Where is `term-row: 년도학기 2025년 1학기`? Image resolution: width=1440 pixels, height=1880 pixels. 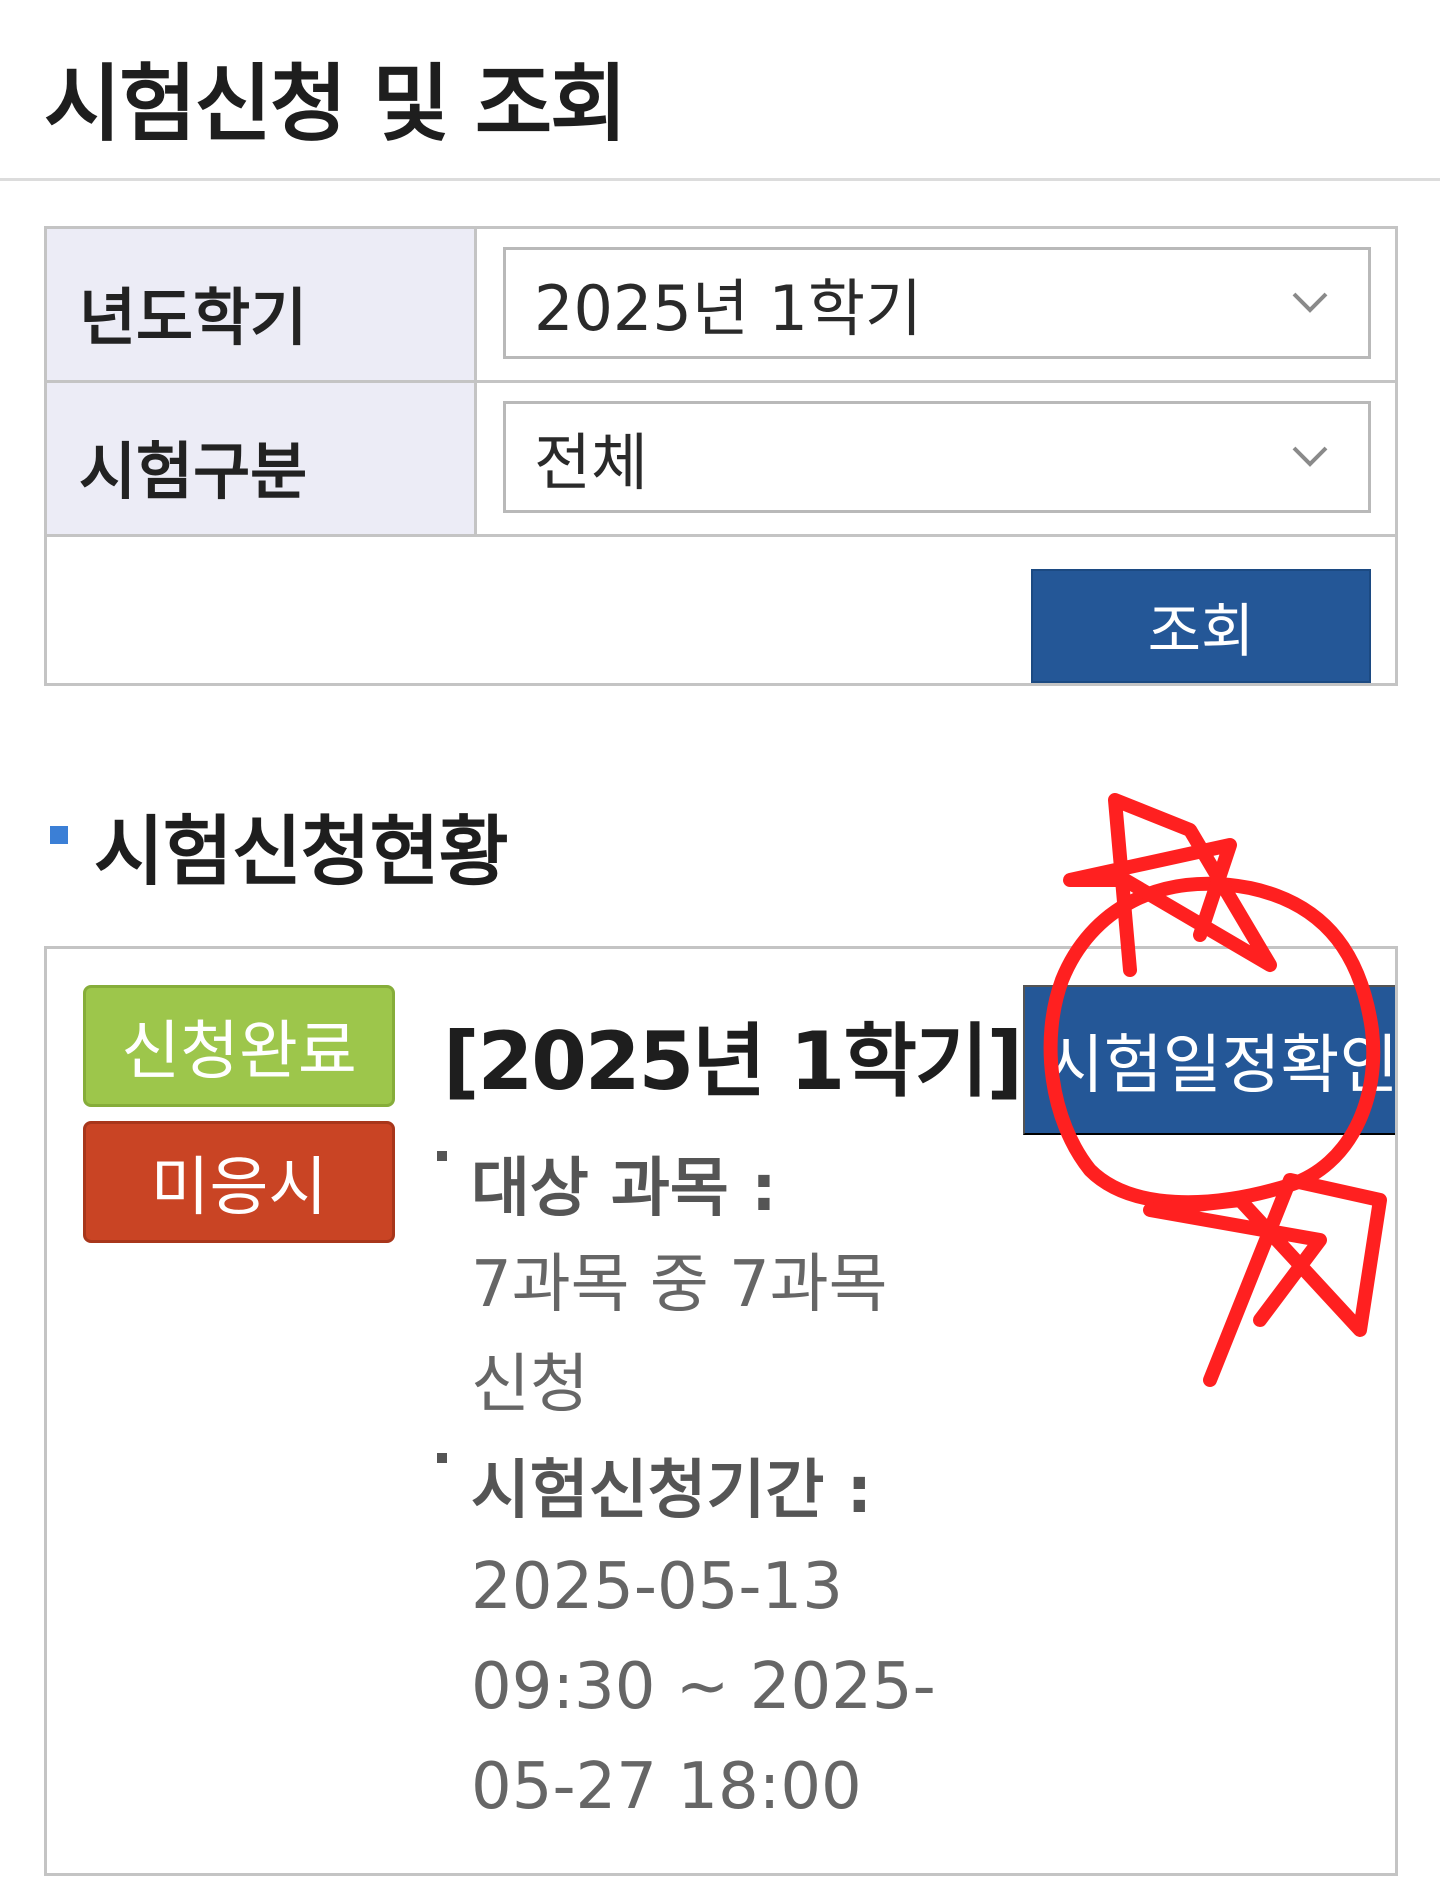 term-row: 년도학기 2025년 1학기 is located at coordinates (721, 306).